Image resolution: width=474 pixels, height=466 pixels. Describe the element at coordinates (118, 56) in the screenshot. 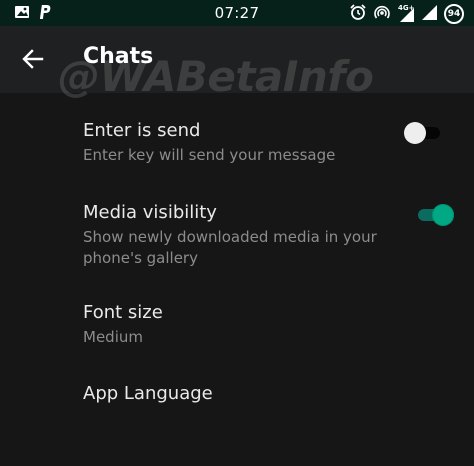

I see `page-title: Chats` at that location.